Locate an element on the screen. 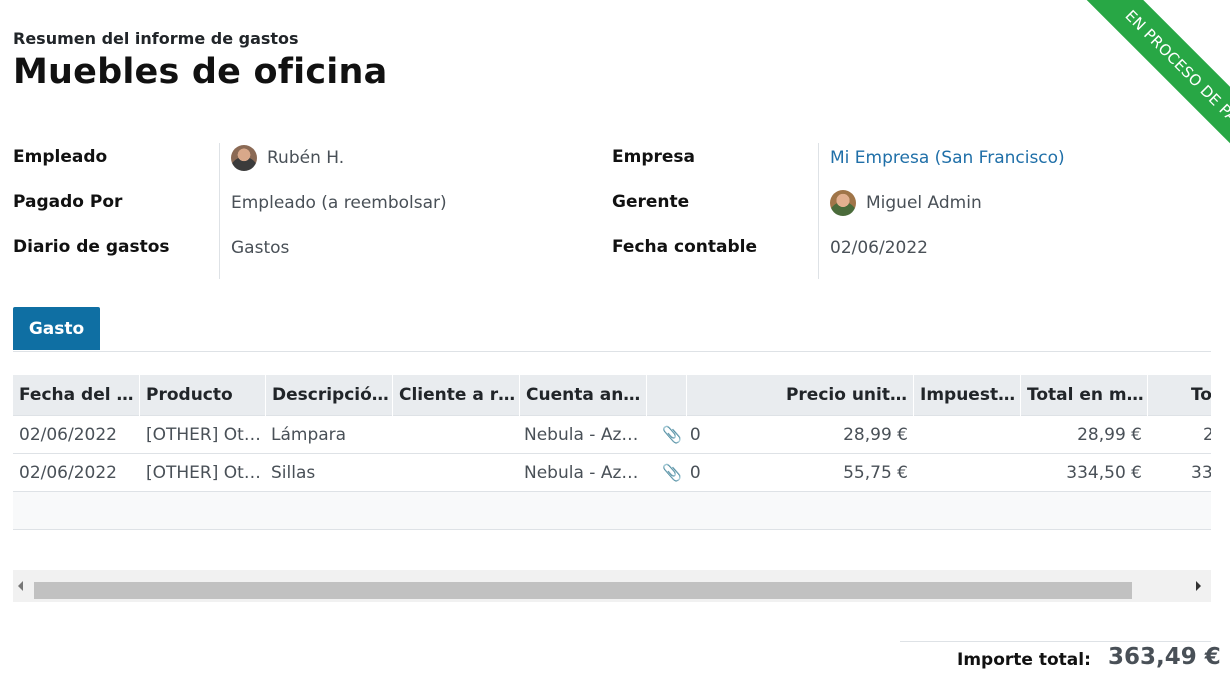  scroll-left-arrow-icon is located at coordinates (20, 586).